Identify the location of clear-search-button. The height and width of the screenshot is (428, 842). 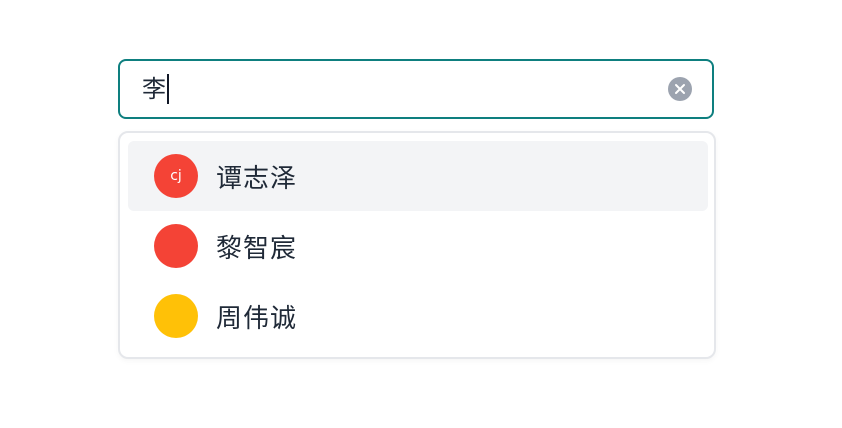
(680, 89).